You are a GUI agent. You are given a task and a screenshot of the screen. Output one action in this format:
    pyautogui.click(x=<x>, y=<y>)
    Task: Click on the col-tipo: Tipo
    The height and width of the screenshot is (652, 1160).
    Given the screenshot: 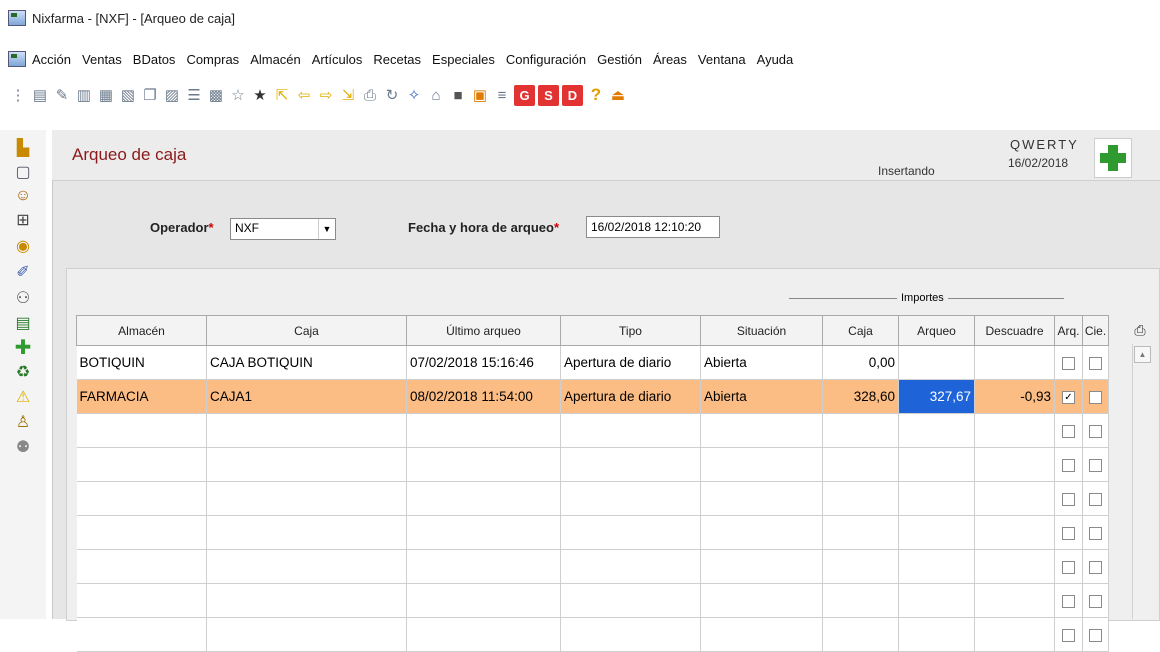 What is the action you would take?
    pyautogui.click(x=630, y=330)
    